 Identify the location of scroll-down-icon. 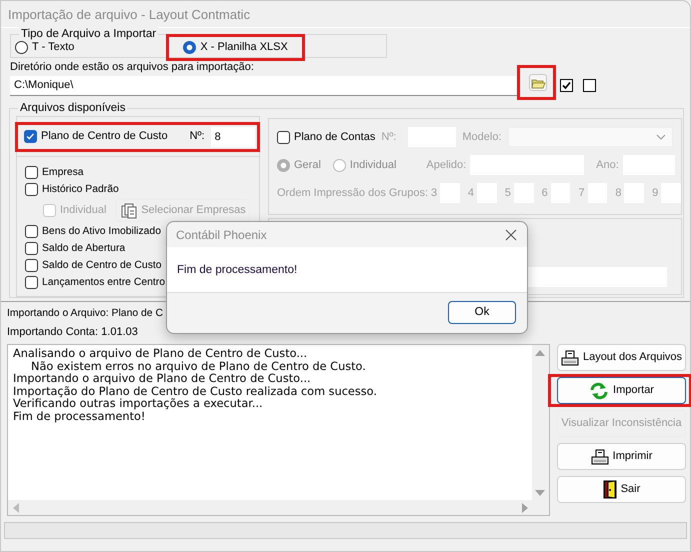
(540, 492).